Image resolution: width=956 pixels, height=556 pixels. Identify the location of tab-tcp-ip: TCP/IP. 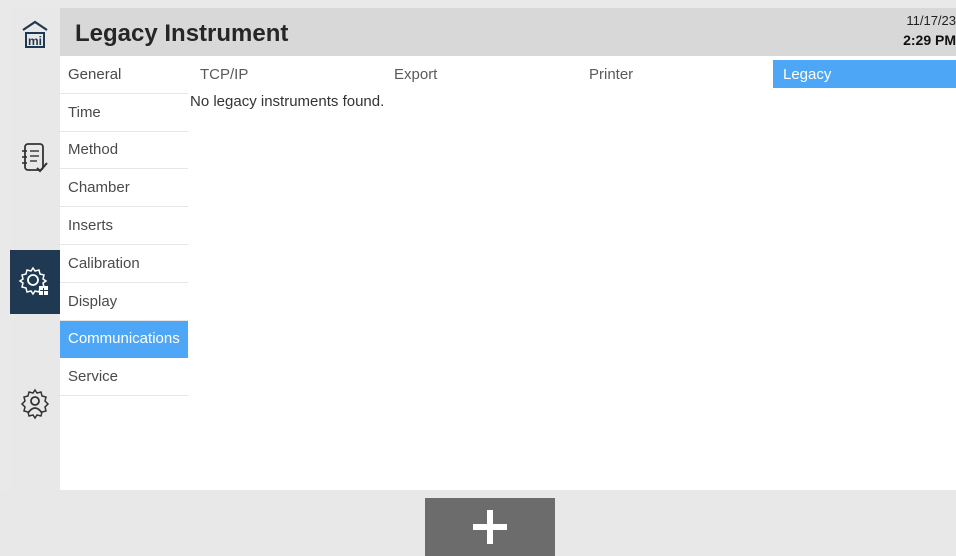
(281, 74).